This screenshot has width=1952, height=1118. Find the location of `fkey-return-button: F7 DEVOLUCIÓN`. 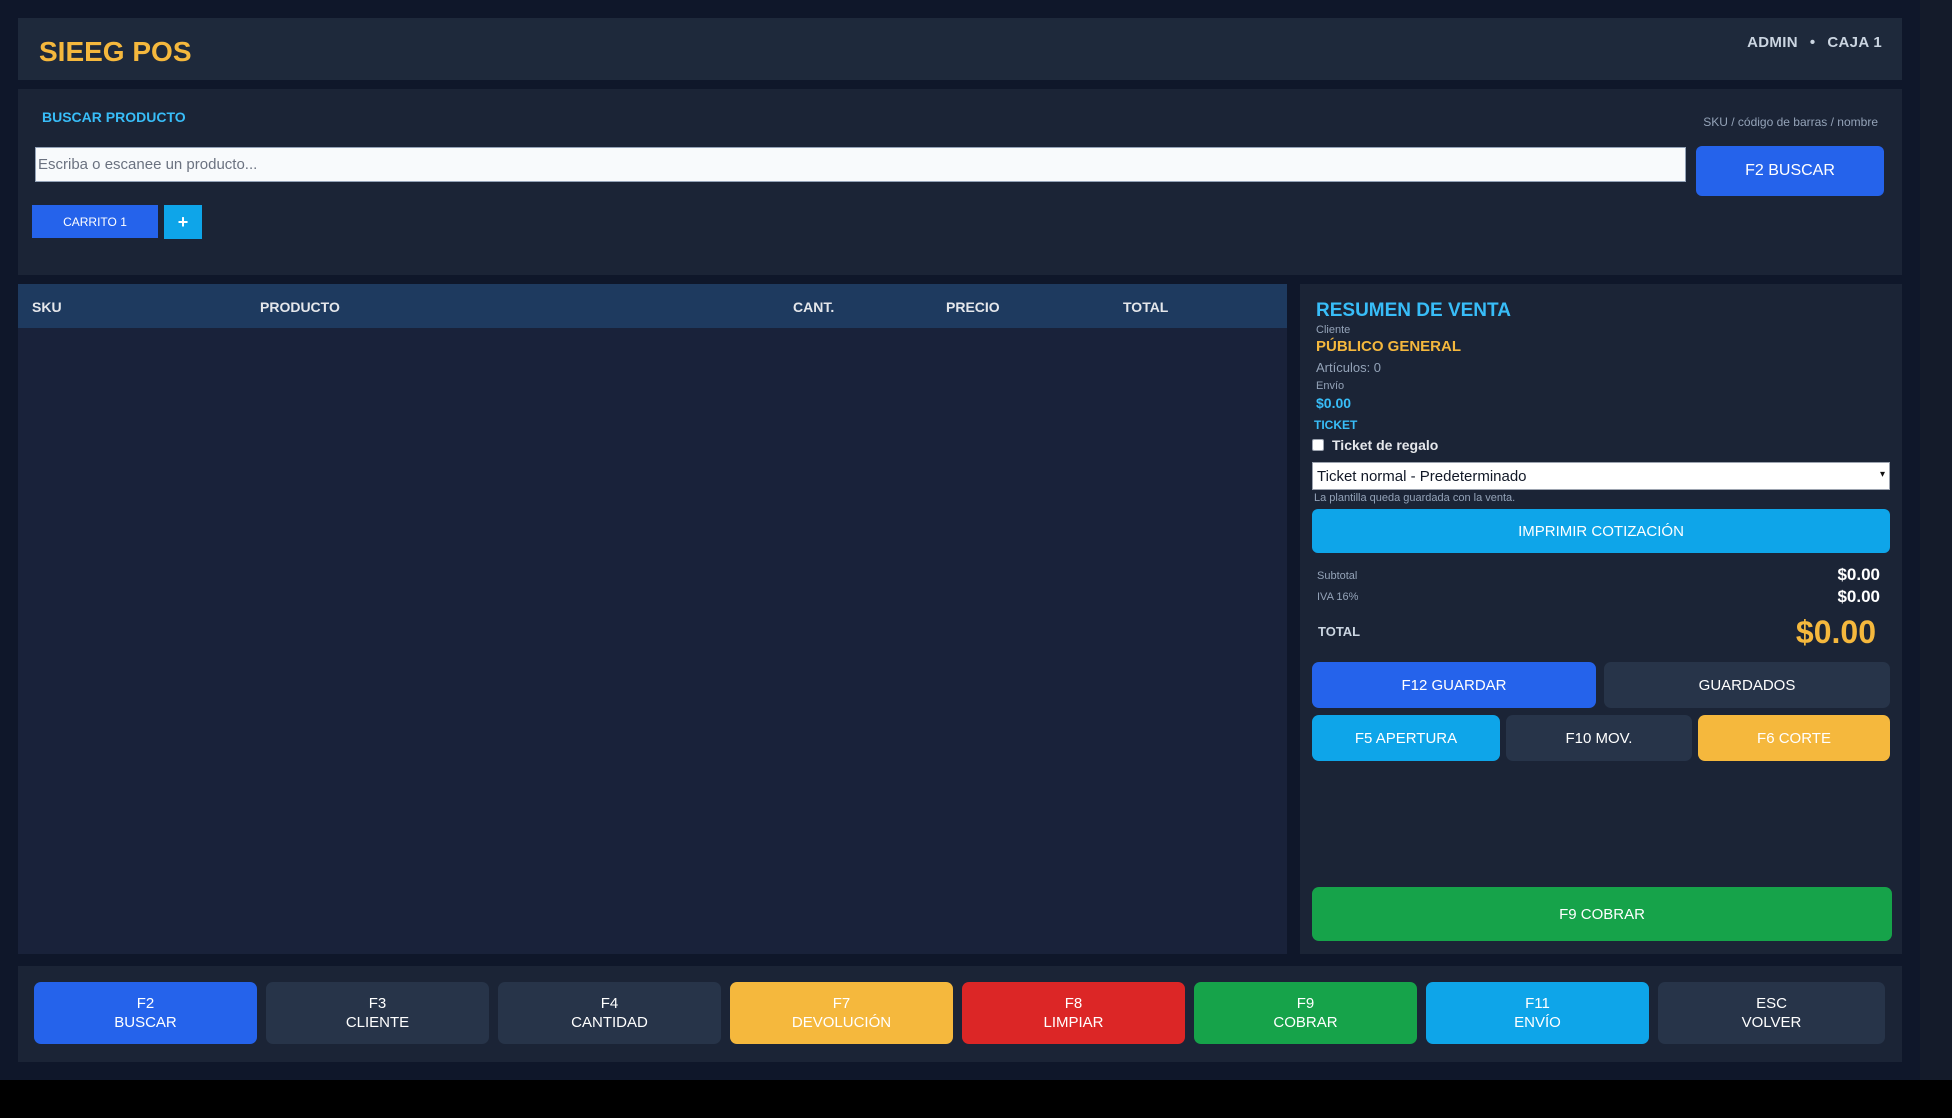

fkey-return-button: F7 DEVOLUCIÓN is located at coordinates (841, 1013).